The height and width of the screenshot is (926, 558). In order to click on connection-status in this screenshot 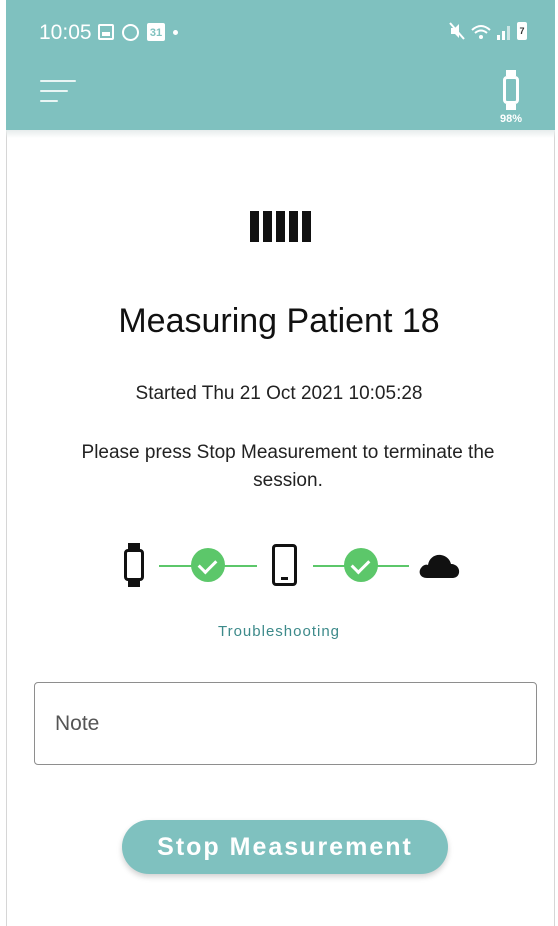, I will do `click(279, 565)`.